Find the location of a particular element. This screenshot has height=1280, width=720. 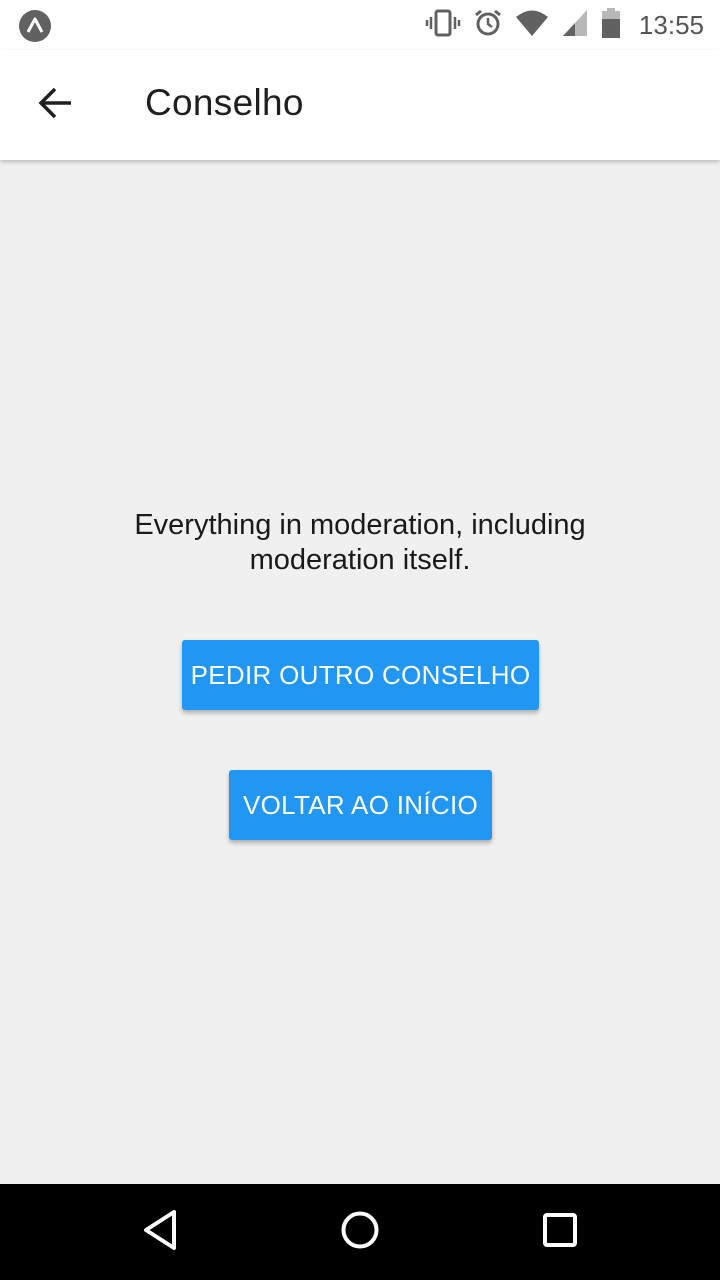

arrow-back-icon is located at coordinates (56, 105).